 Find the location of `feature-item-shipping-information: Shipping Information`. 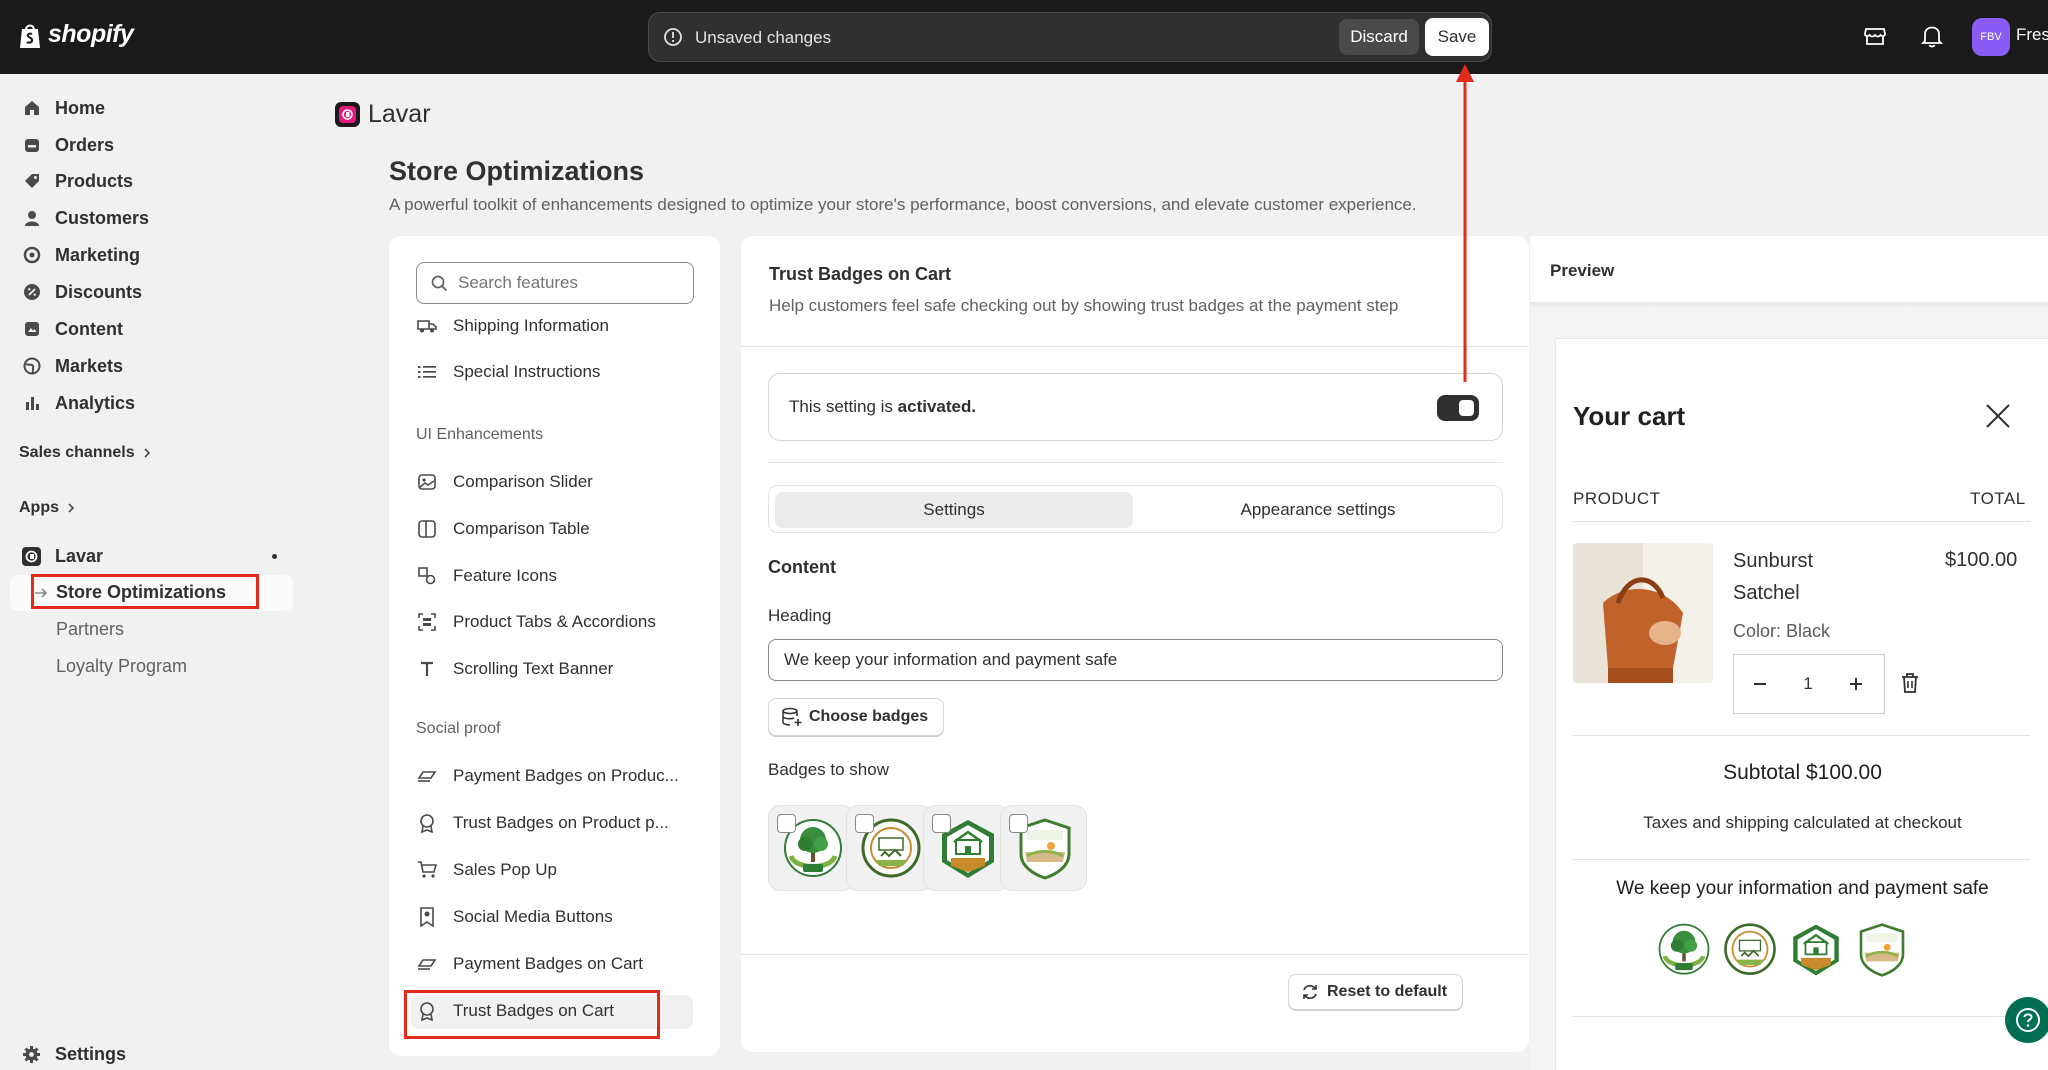

feature-item-shipping-information: Shipping Information is located at coordinates (513, 326).